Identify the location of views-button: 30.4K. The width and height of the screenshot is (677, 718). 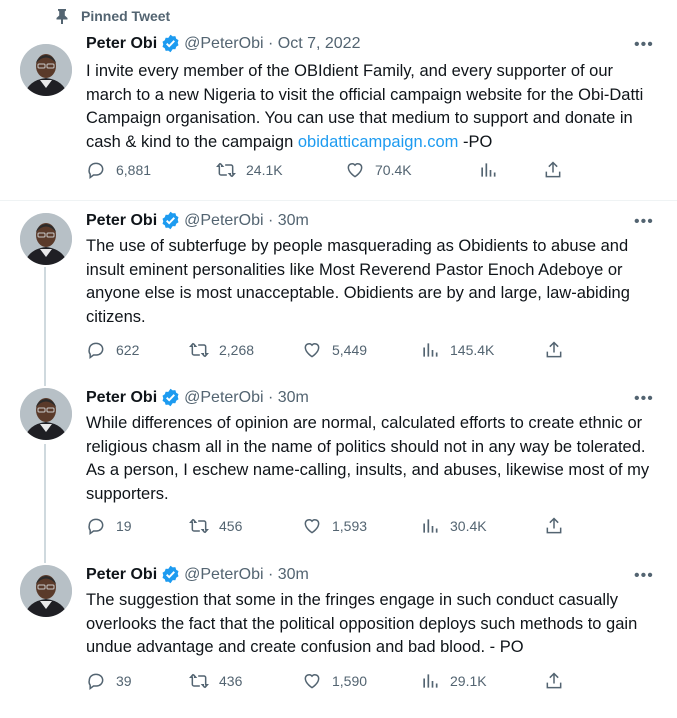
(453, 526).